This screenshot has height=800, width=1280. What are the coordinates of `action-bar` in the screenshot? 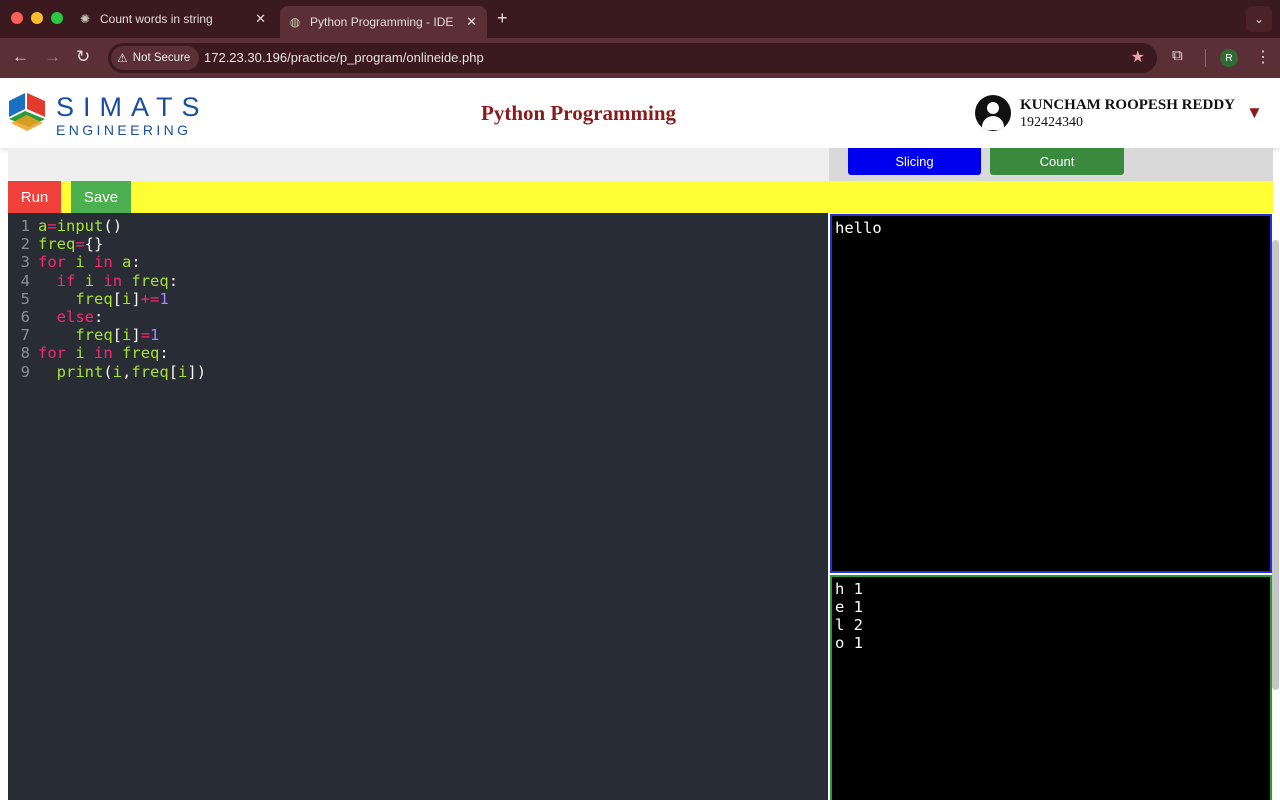 It's located at (640, 197).